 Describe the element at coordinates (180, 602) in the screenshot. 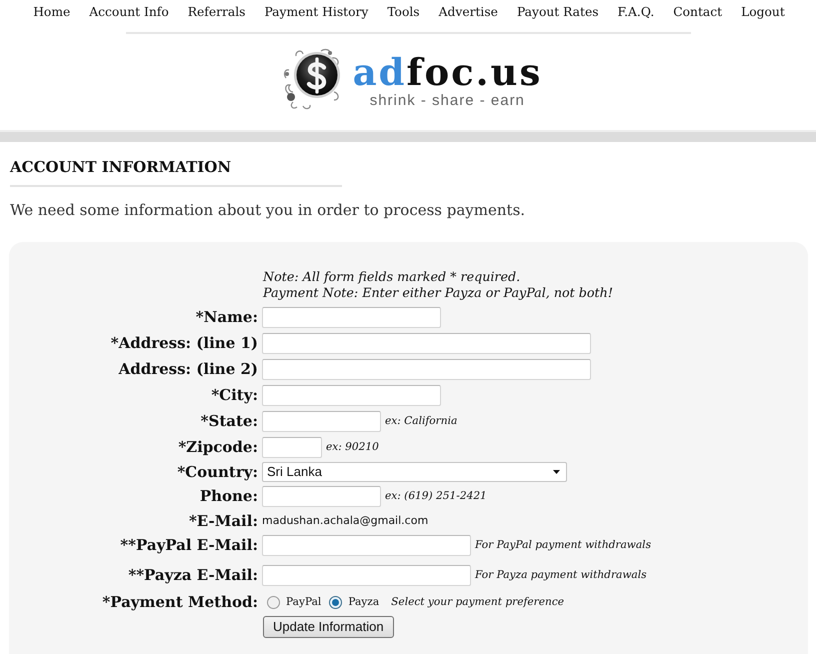

I see `form-label: *Payment Method:` at that location.